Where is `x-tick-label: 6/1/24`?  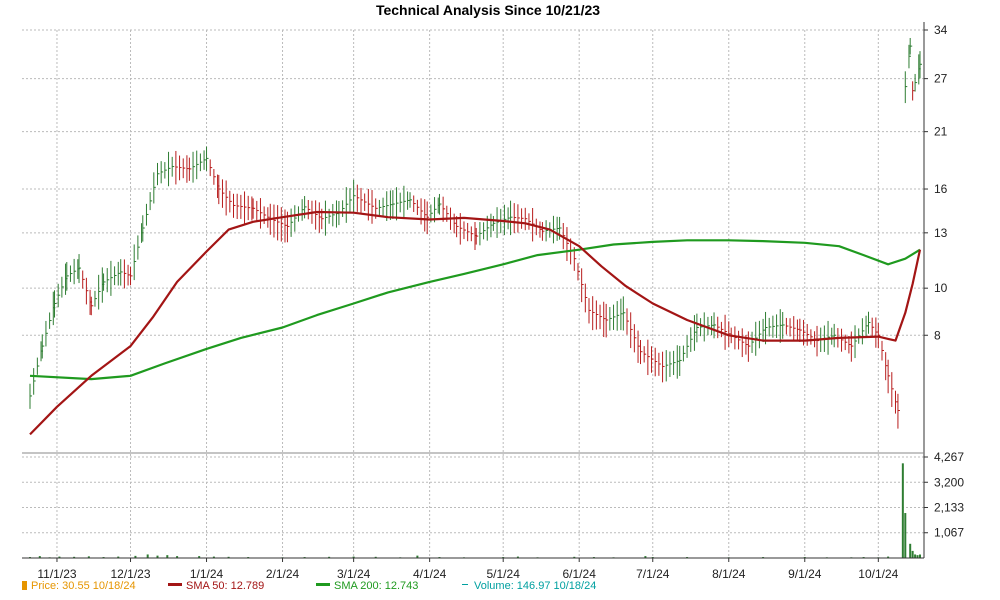
x-tick-label: 6/1/24 is located at coordinates (580, 574).